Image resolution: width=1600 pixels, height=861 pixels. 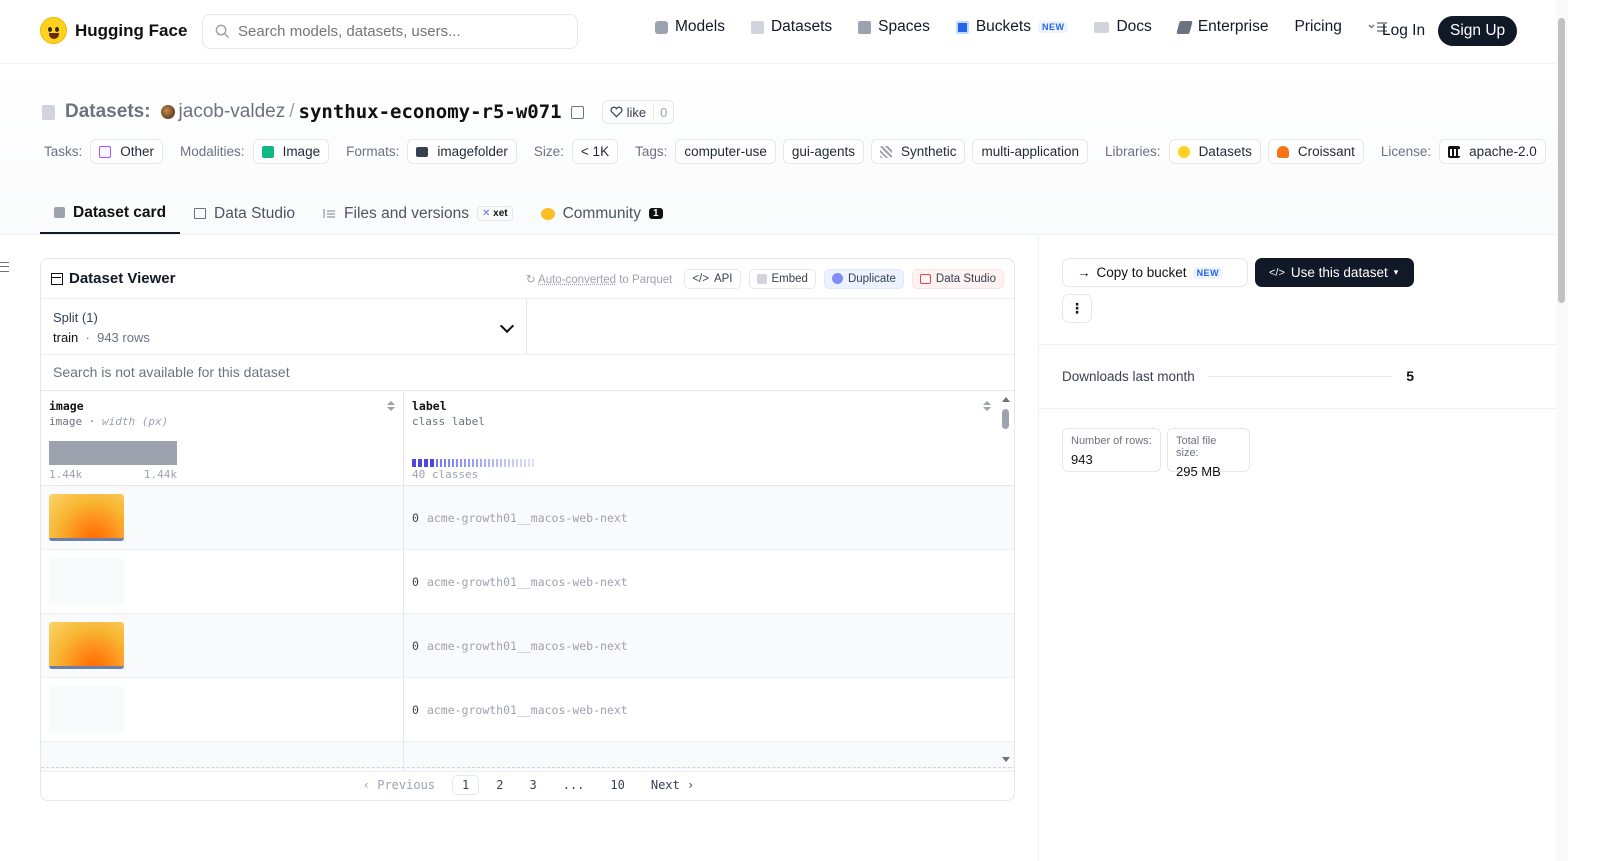 What do you see at coordinates (672, 785) in the screenshot?
I see `next-page-button: Next ›` at bounding box center [672, 785].